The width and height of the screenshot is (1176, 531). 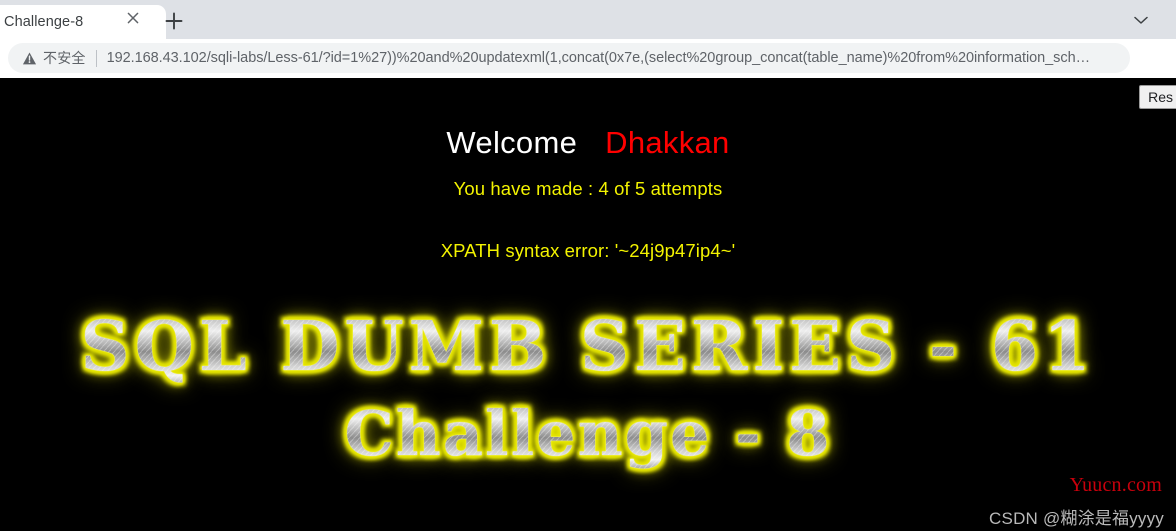 I want to click on browser-tab: Challenge-8, so click(x=83, y=22).